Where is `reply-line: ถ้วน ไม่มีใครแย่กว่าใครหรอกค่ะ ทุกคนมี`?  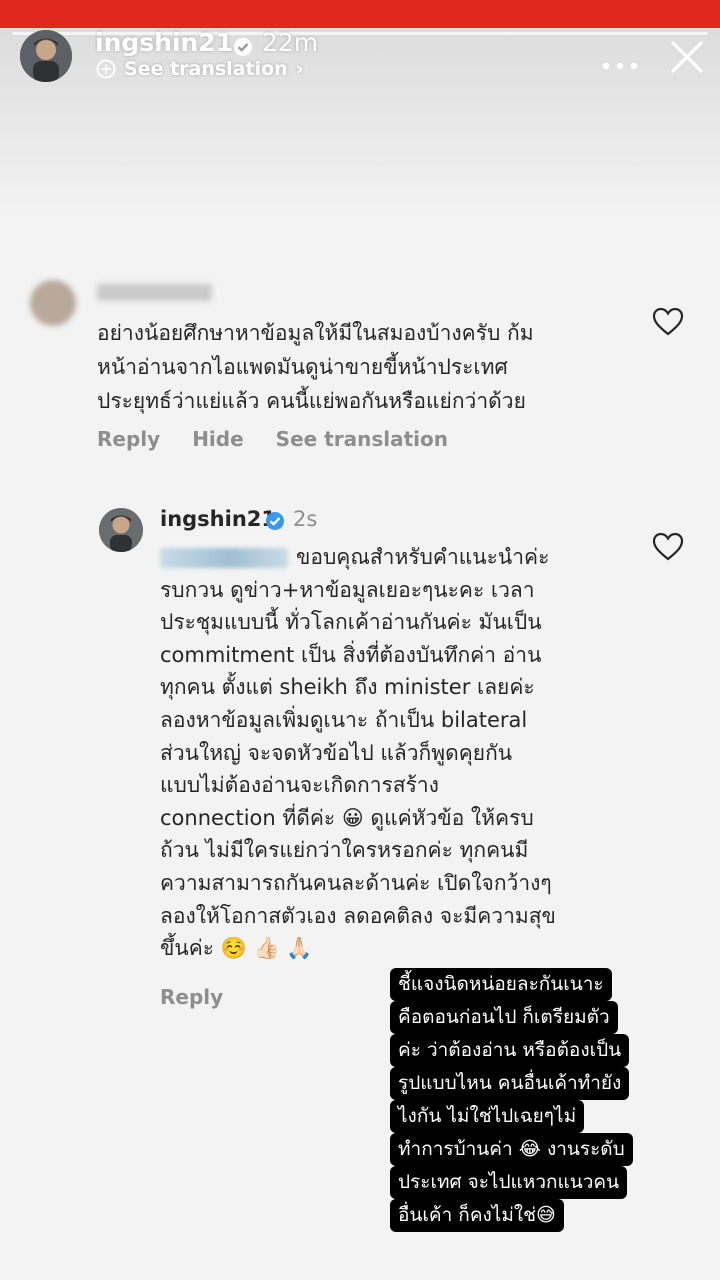 reply-line: ถ้วน ไม่มีใครแย่กว่าใครหรอกค่ะ ทุกคนมี is located at coordinates (344, 850).